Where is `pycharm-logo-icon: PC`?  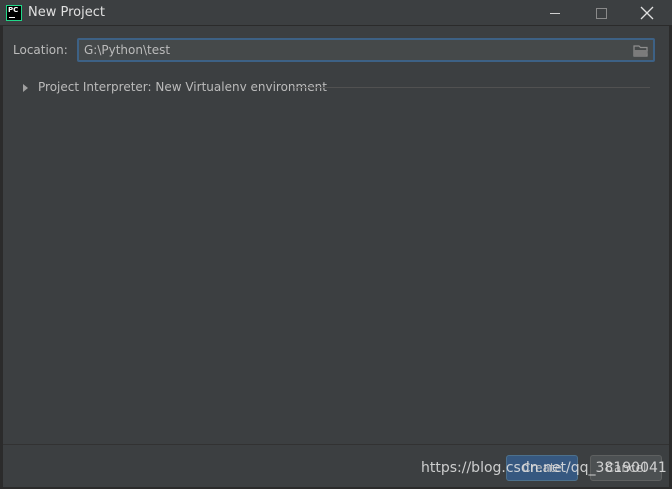
pycharm-logo-icon: PC is located at coordinates (14, 13).